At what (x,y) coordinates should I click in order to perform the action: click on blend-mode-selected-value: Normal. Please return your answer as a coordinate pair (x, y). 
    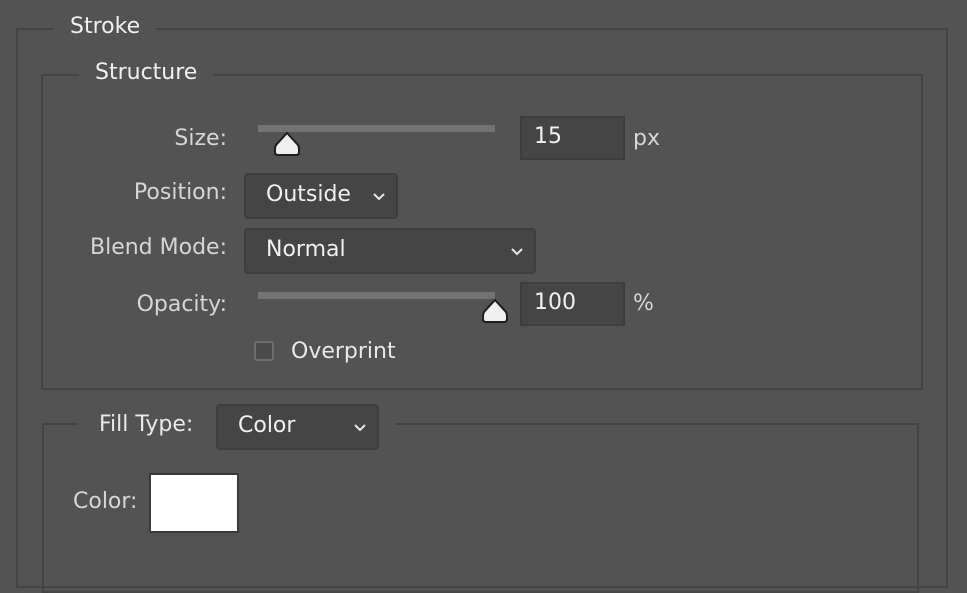
    Looking at the image, I should click on (306, 249).